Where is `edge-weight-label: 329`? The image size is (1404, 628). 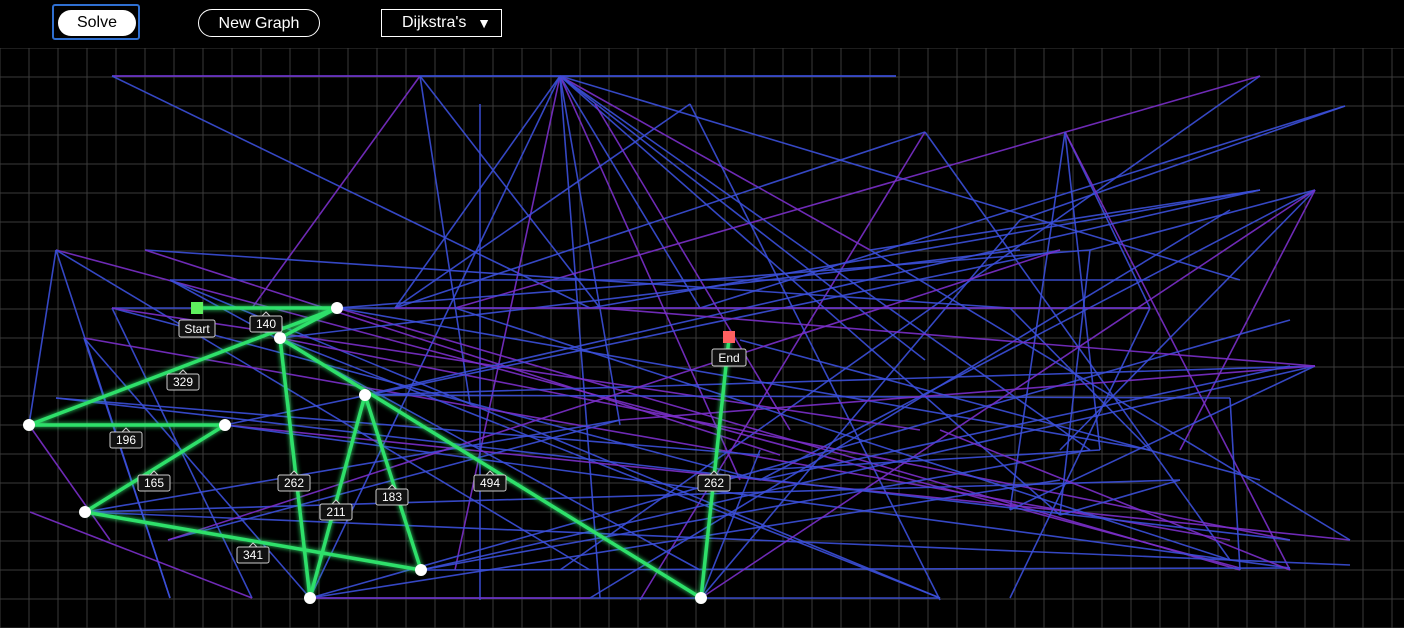 edge-weight-label: 329 is located at coordinates (183, 380).